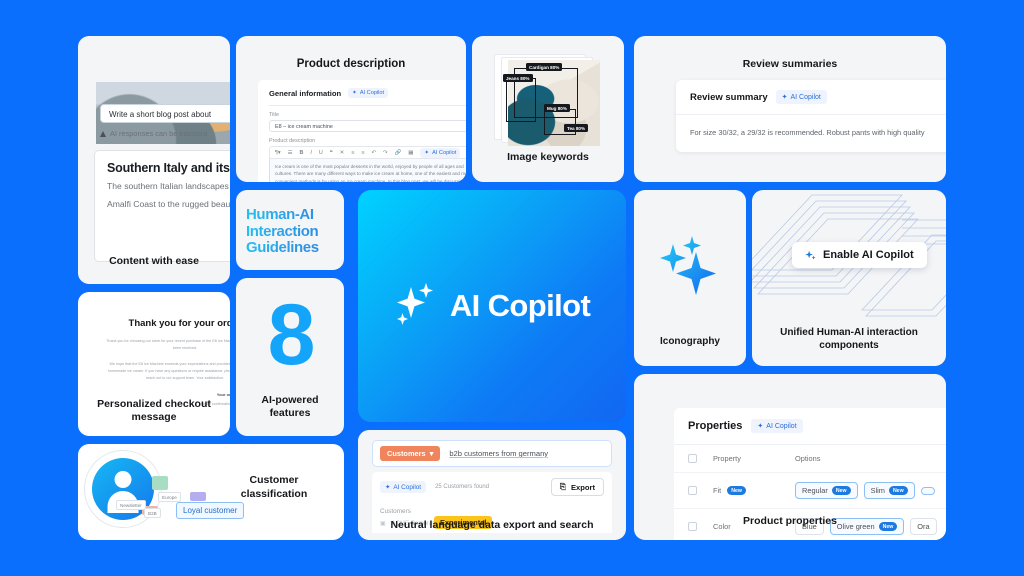 The width and height of the screenshot is (1024, 576). I want to click on ai-copilot-chip-toolbar: ✦ AI Copilot, so click(440, 152).